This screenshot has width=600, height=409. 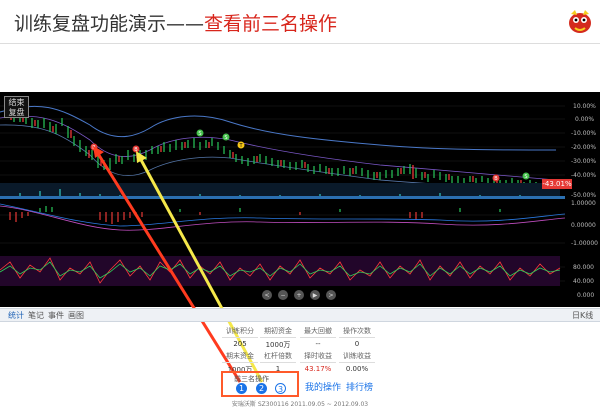 What do you see at coordinates (278, 357) in the screenshot?
I see `stat-label: 杠杆倍数` at bounding box center [278, 357].